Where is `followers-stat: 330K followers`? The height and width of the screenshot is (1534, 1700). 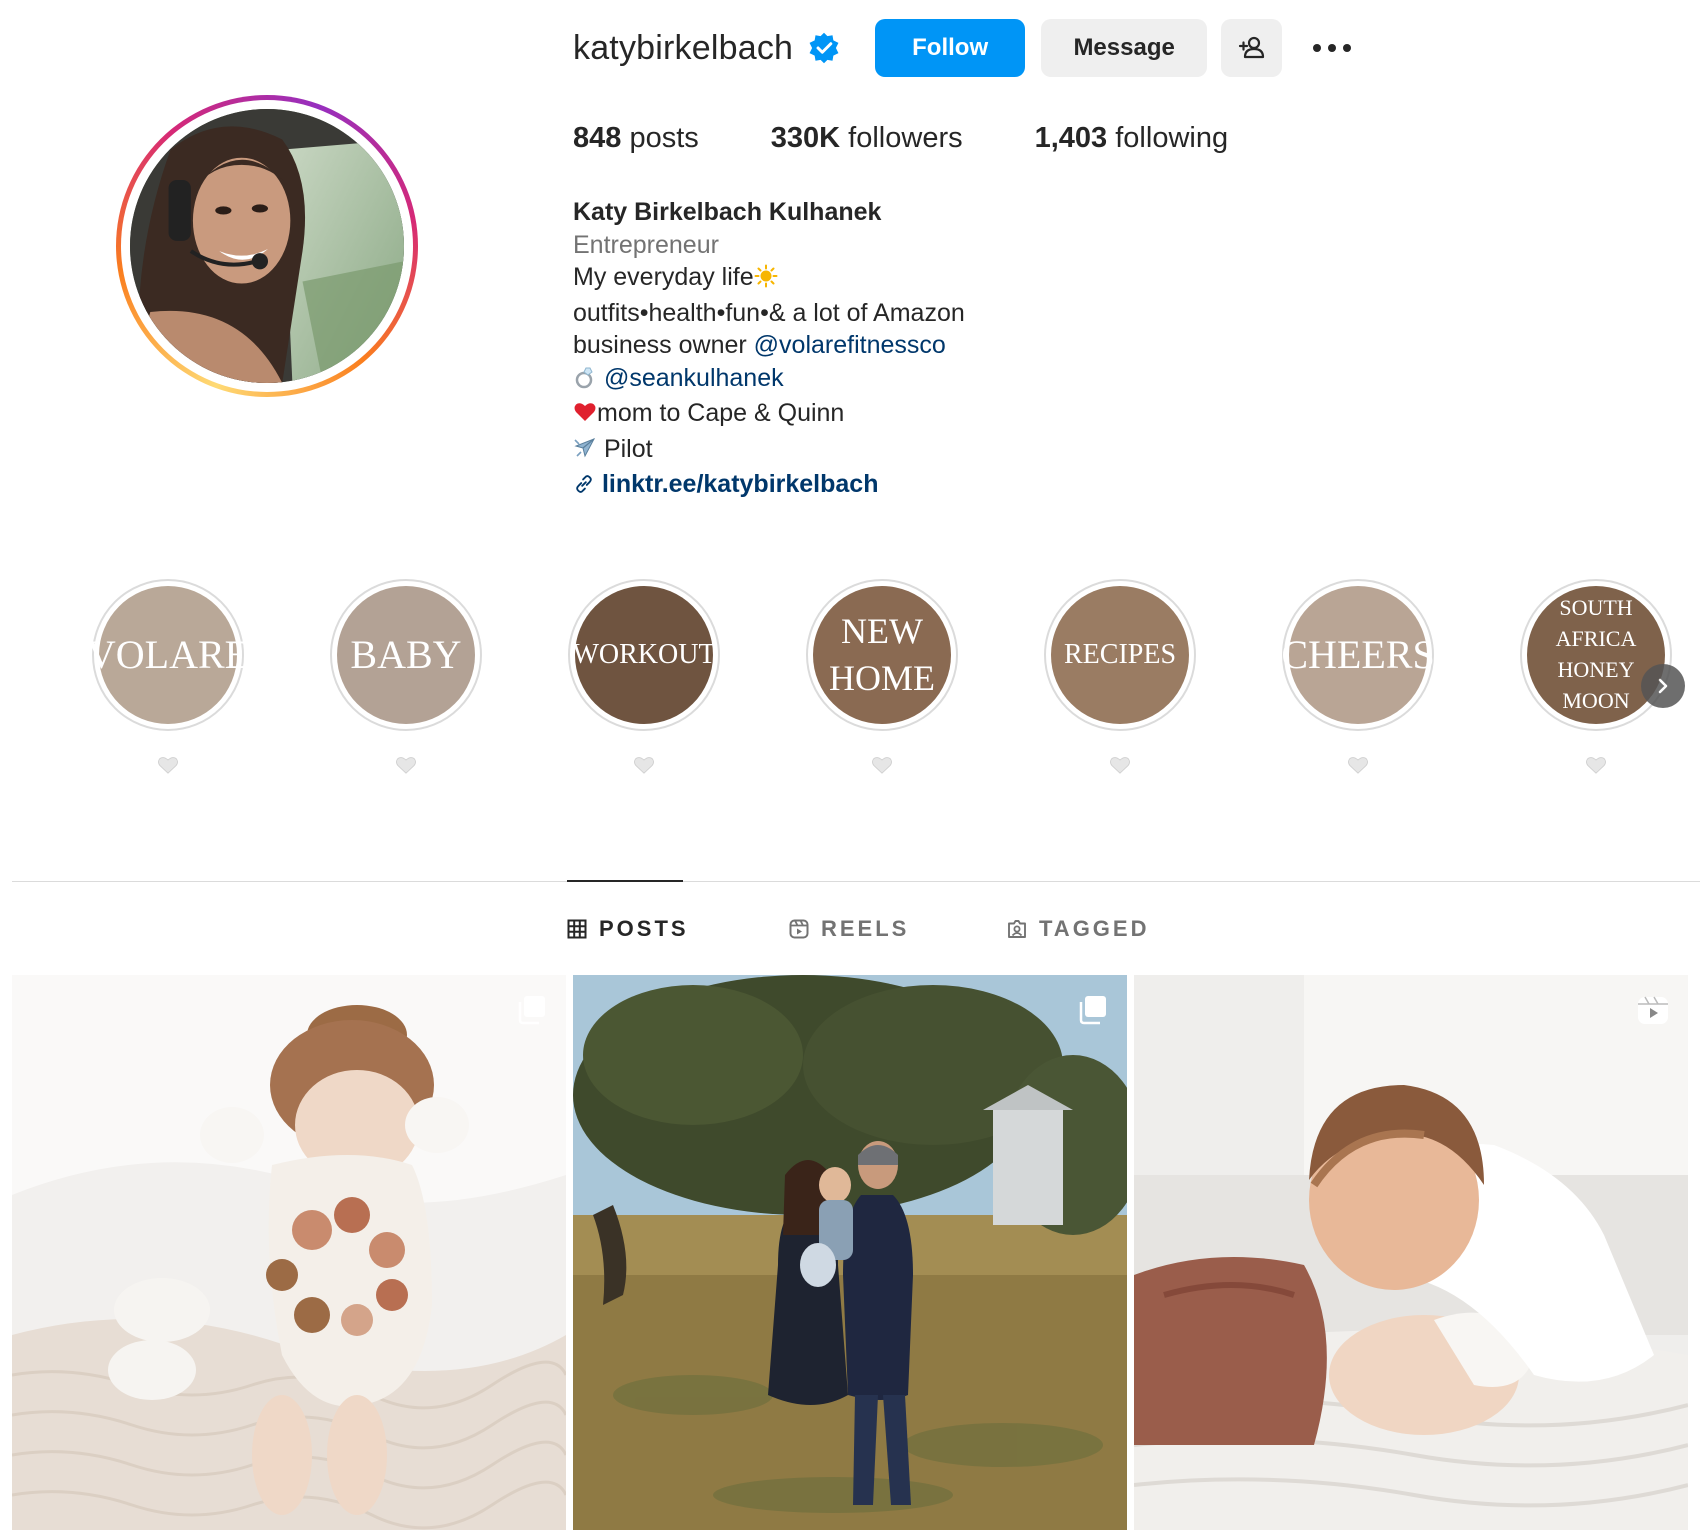
followers-stat: 330K followers is located at coordinates (867, 138).